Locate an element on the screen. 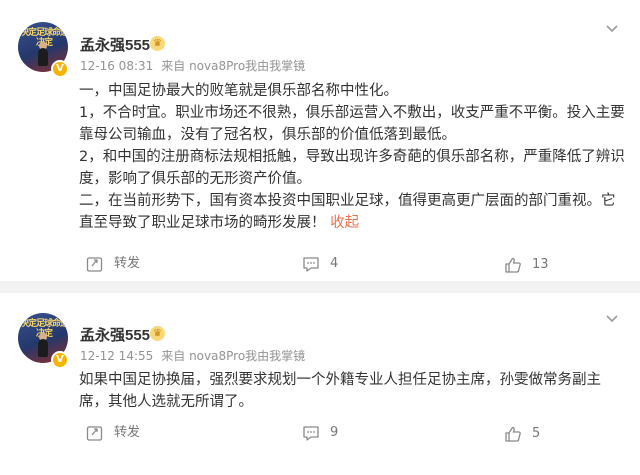  post-meta: 12-16 08:31 来自 nova8Pro我由我掌镜 is located at coordinates (196, 65).